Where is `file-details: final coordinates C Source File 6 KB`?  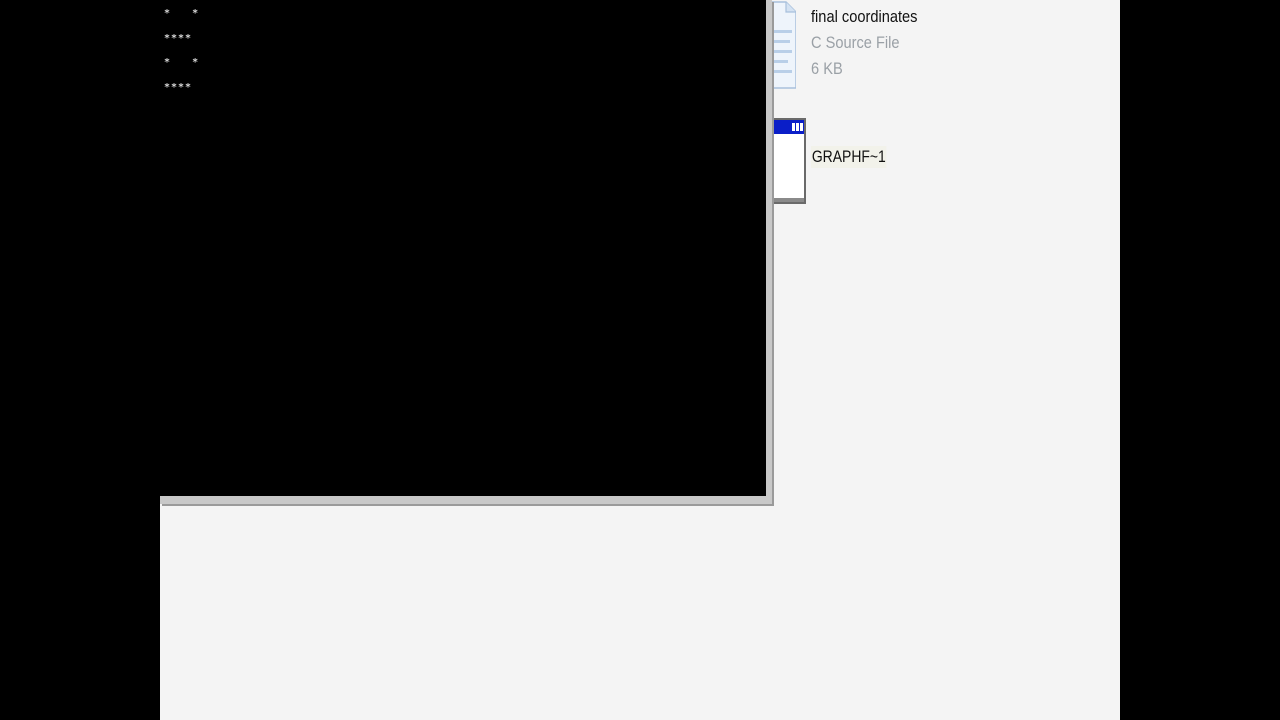 file-details: final coordinates C Source File 6 KB is located at coordinates (873, 43).